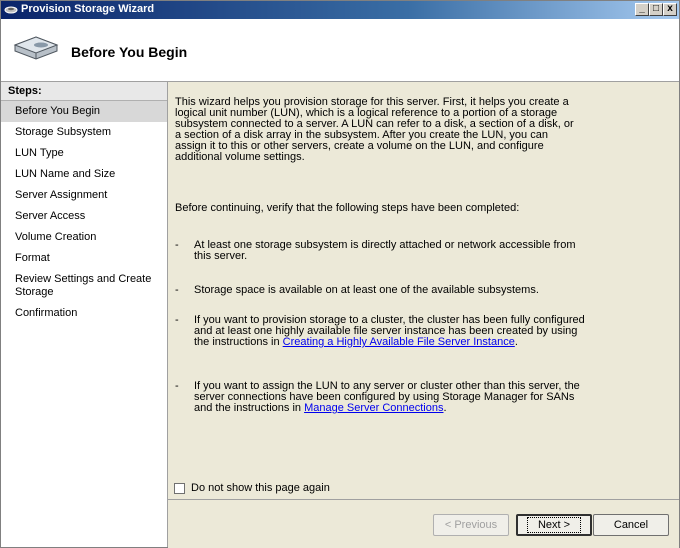  What do you see at coordinates (46, 313) in the screenshot?
I see `step-label: Confirmation` at bounding box center [46, 313].